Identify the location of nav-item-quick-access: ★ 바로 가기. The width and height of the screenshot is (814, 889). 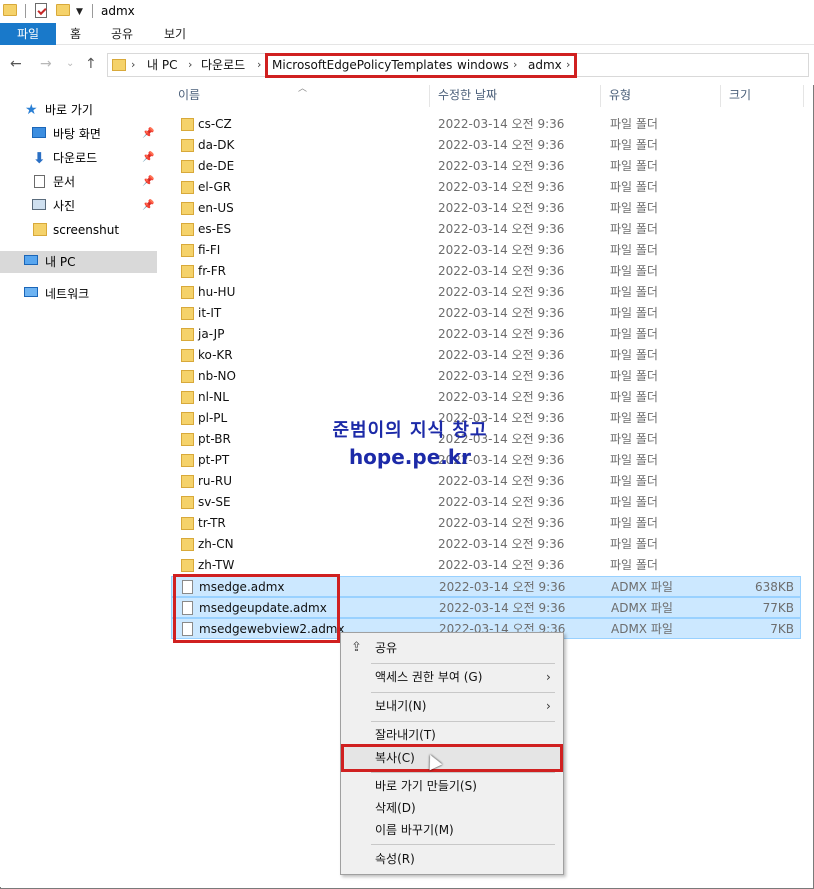
(78, 110).